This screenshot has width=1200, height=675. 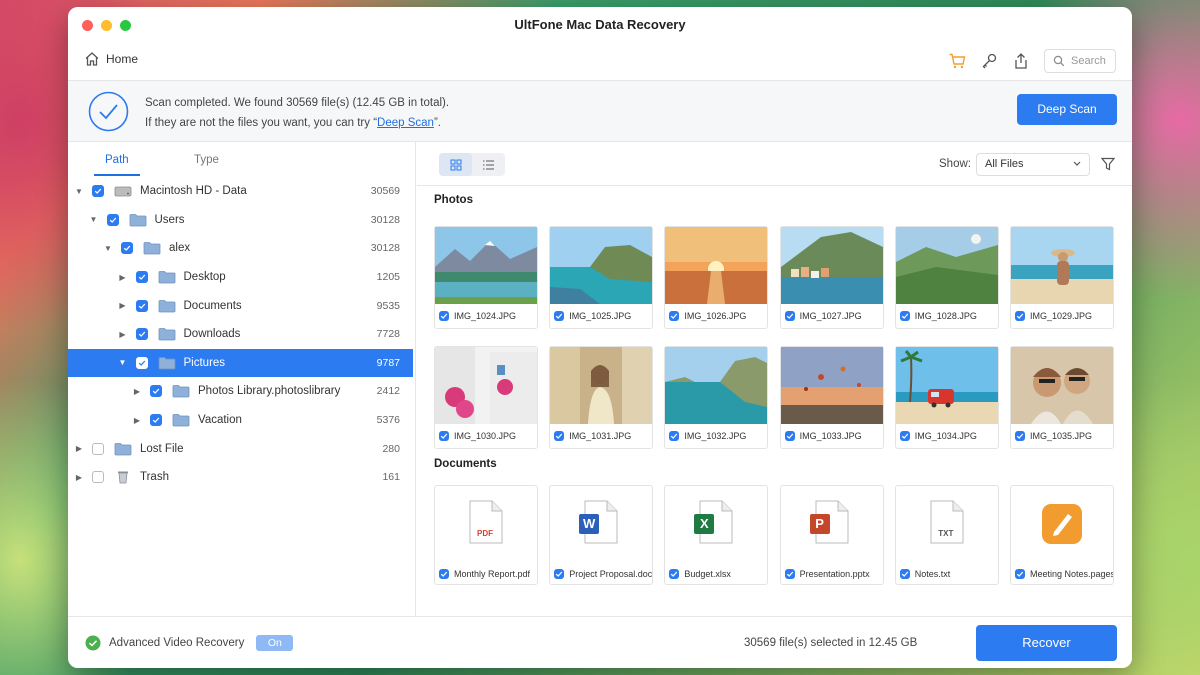 What do you see at coordinates (1062, 535) in the screenshot?
I see `document-card: Meeting Notes.pages` at bounding box center [1062, 535].